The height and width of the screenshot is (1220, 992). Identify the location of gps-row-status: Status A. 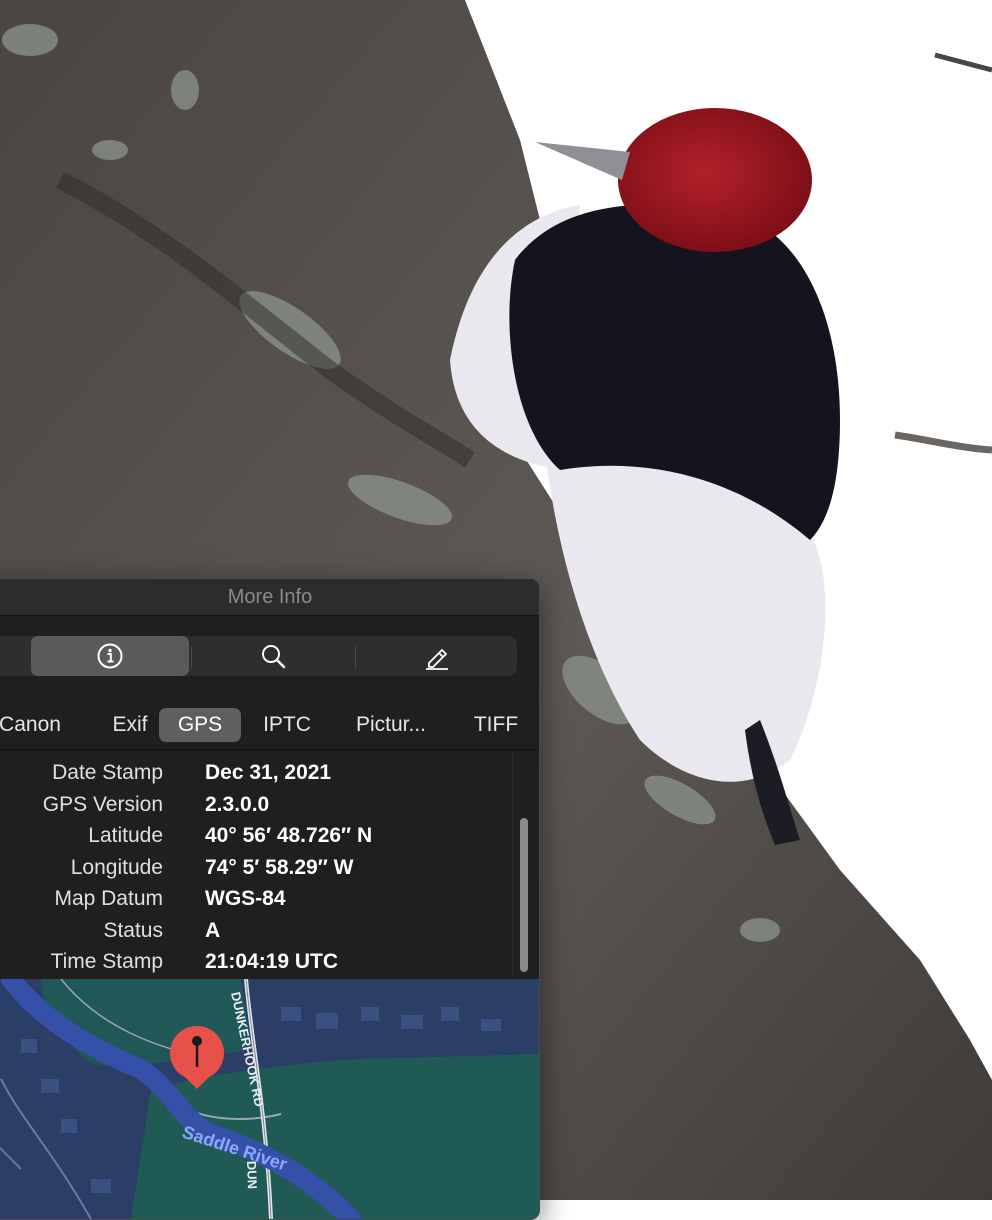
(255, 933).